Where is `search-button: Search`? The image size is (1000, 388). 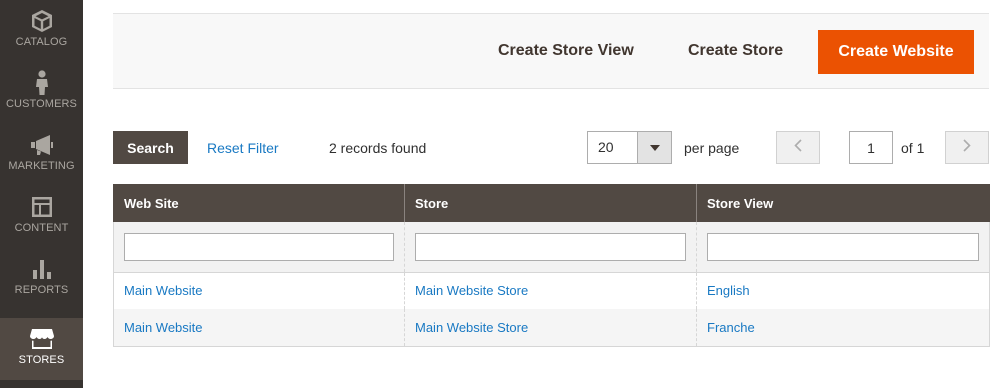 search-button: Search is located at coordinates (150, 147).